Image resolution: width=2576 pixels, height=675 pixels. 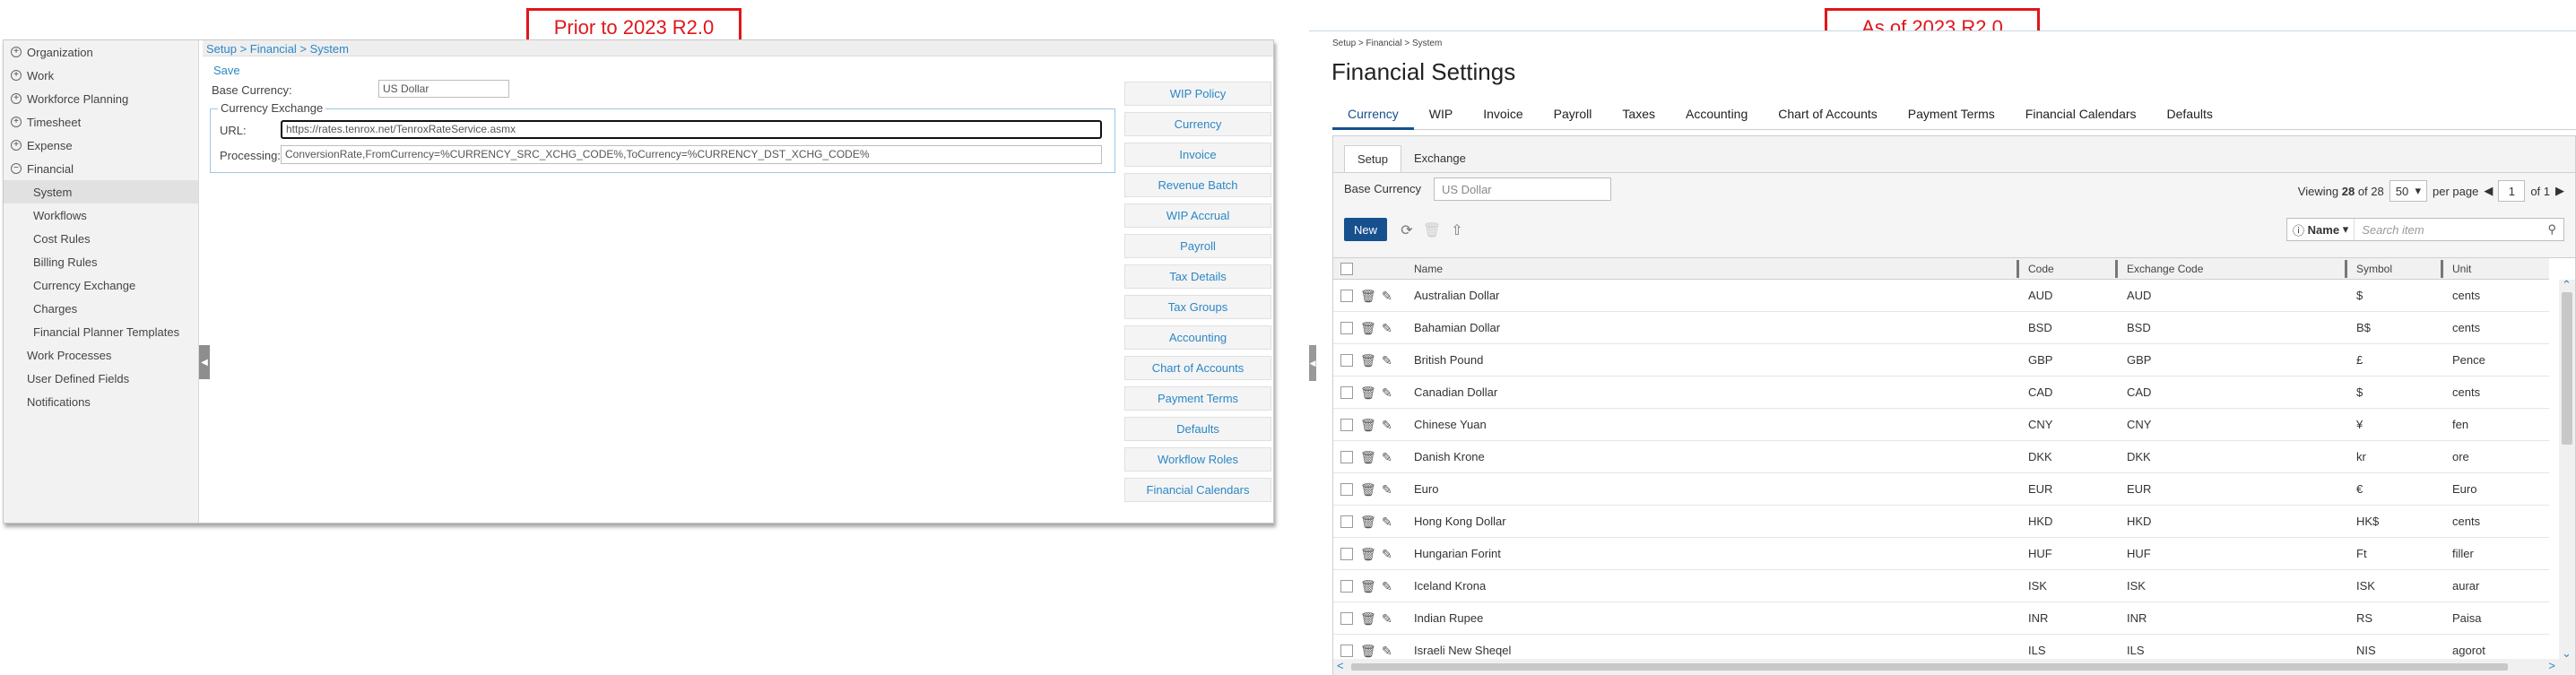 I want to click on scroll-up-icon: ⌃, so click(x=2567, y=285).